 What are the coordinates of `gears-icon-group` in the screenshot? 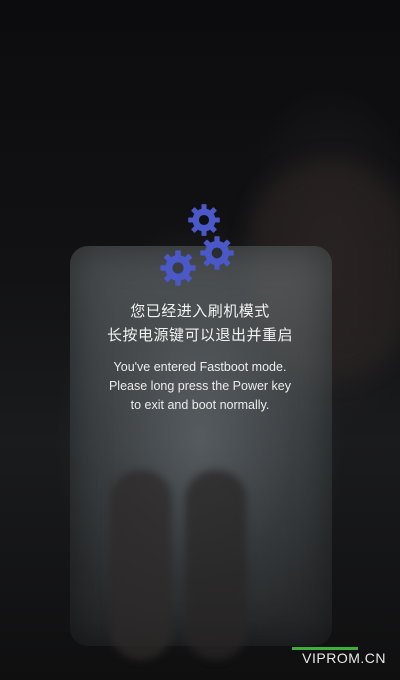 It's located at (200, 245).